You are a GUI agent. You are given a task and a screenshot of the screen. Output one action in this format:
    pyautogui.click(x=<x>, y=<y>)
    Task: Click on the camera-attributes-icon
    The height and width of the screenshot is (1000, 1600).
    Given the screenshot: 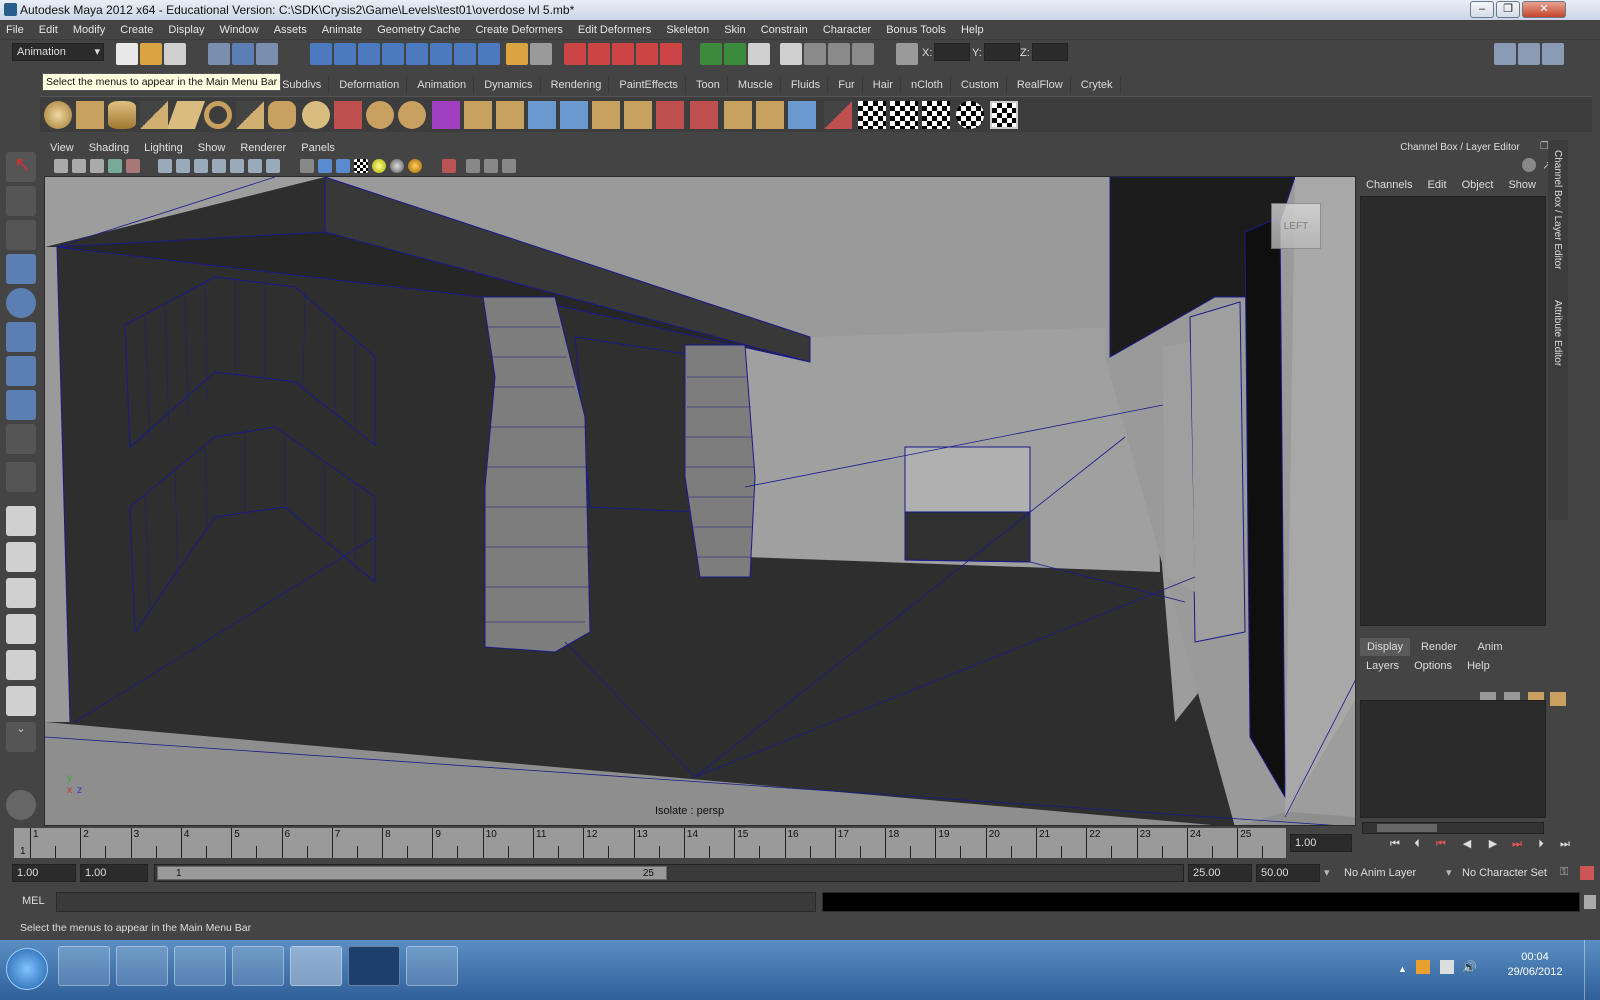 What is the action you would take?
    pyautogui.click(x=79, y=166)
    